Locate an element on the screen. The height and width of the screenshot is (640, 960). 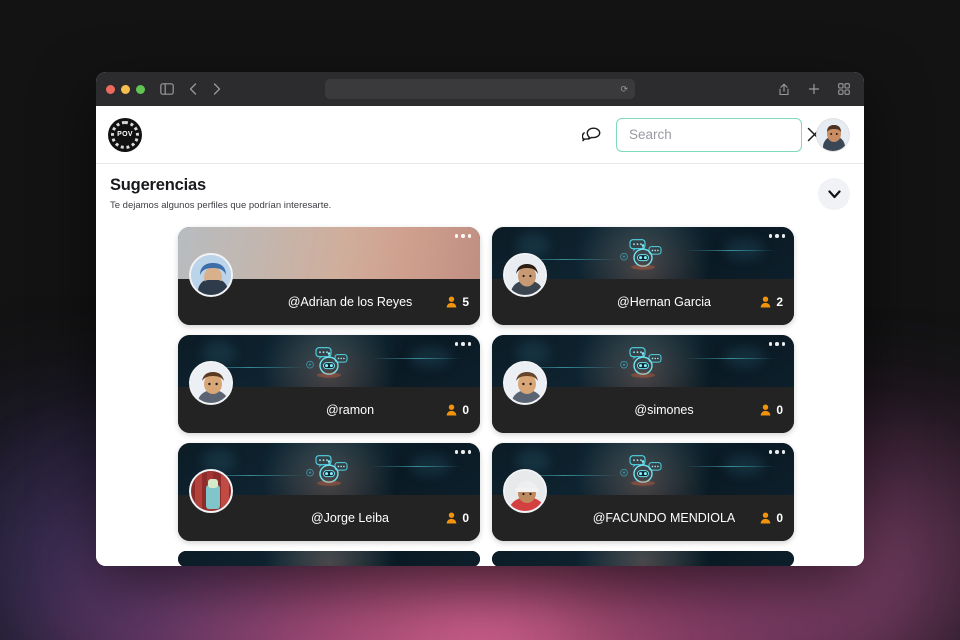
browser-toolbar: ⟳ is located at coordinates (480, 89).